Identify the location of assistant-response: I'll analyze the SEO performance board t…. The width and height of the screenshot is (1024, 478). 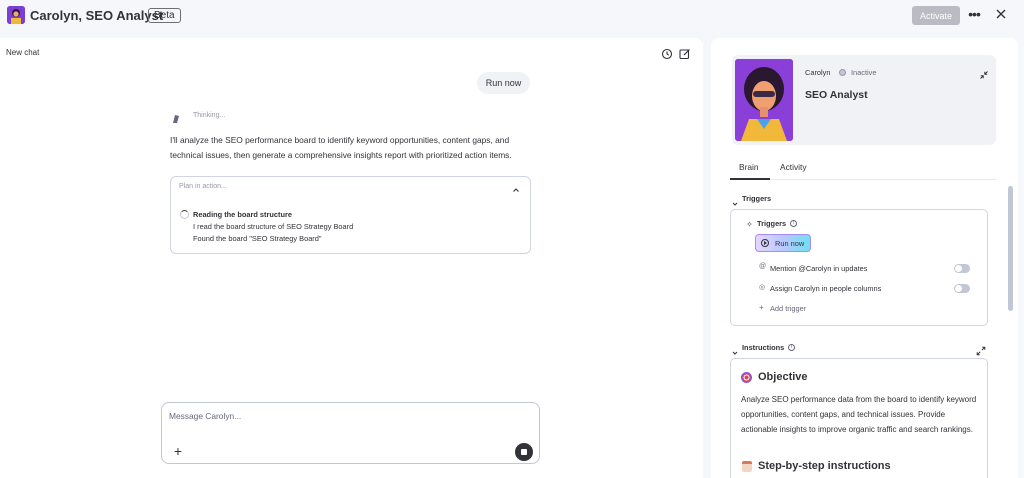
(341, 147).